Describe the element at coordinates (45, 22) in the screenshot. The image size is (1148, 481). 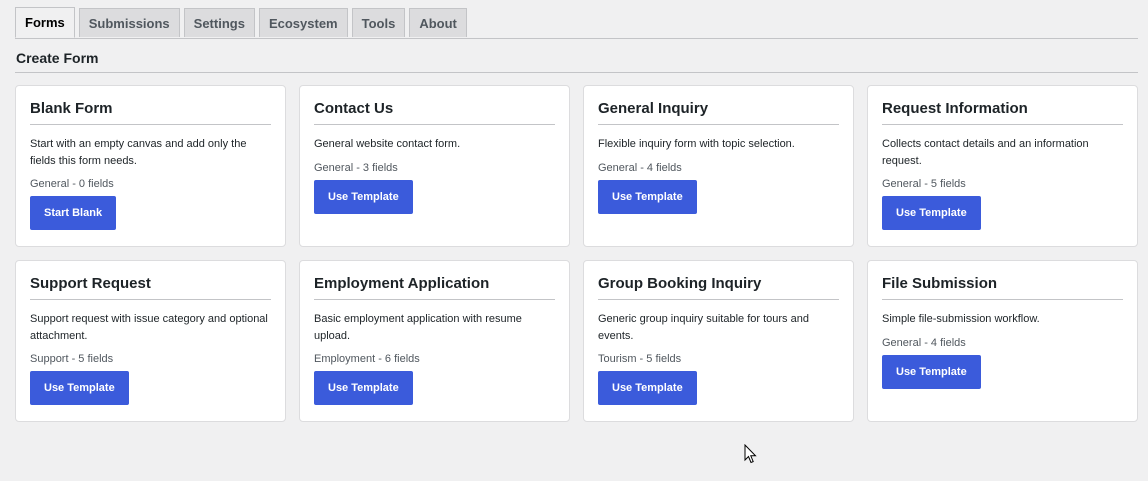
I see `tab-forms: Forms` at that location.